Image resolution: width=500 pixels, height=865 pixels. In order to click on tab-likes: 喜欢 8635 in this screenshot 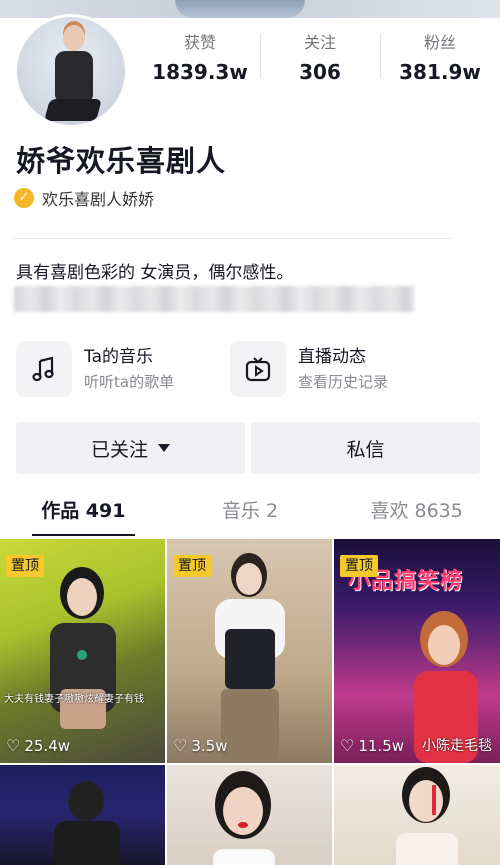, I will do `click(416, 514)`.